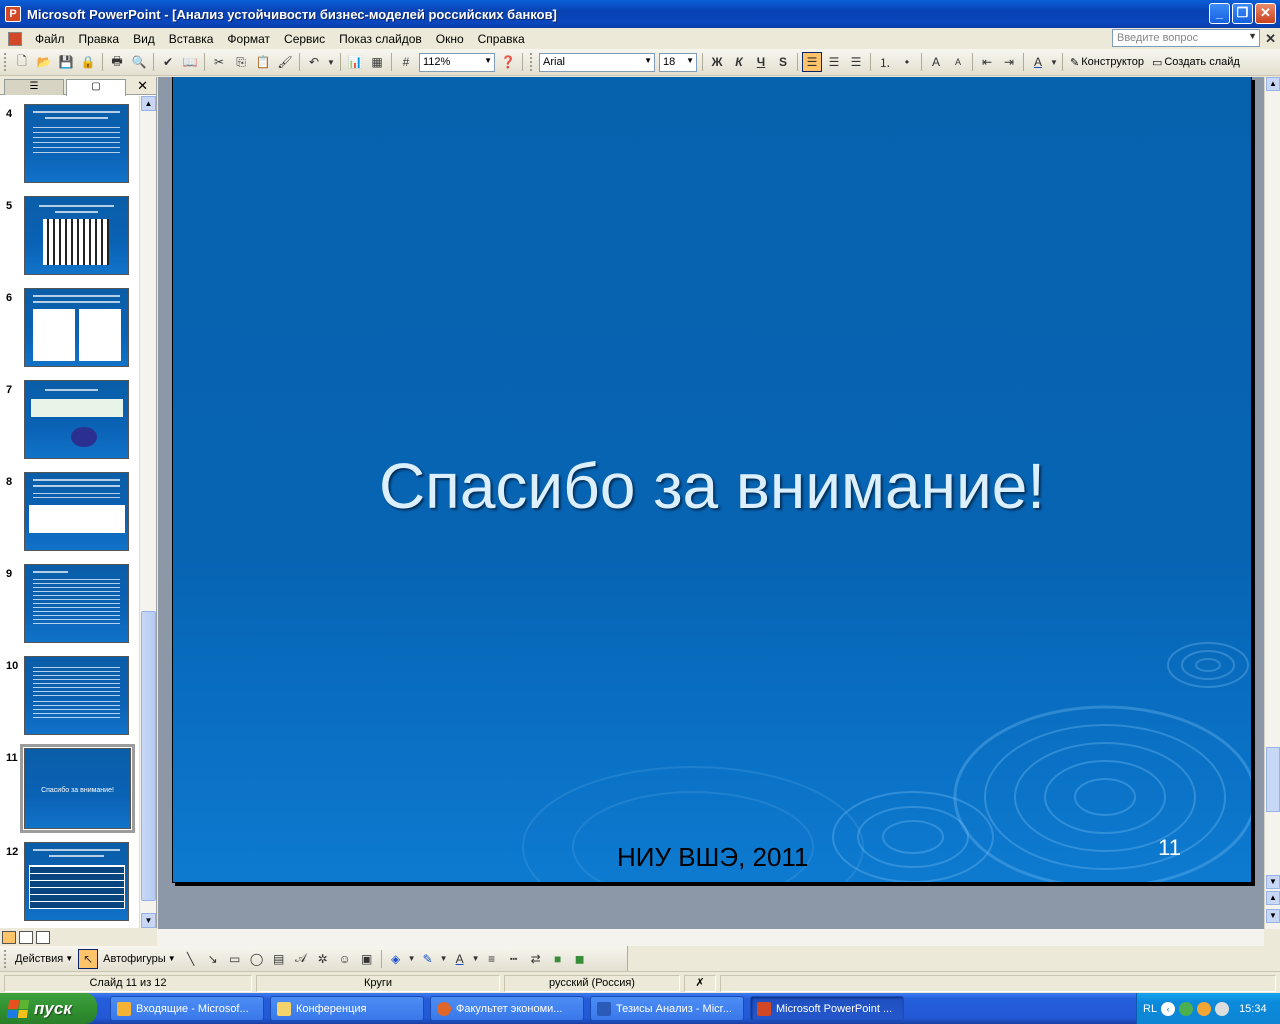  What do you see at coordinates (13, 14) in the screenshot?
I see `powerpoint-app-icon: P` at bounding box center [13, 14].